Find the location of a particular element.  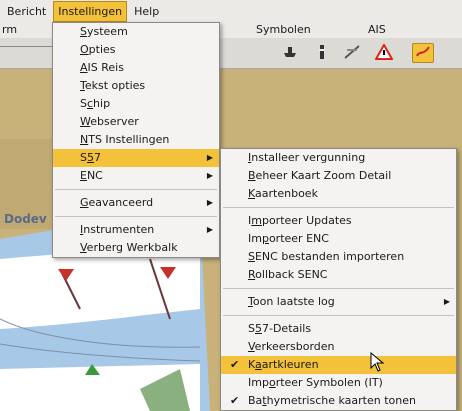

mouse-cursor-icon is located at coordinates (377, 361).